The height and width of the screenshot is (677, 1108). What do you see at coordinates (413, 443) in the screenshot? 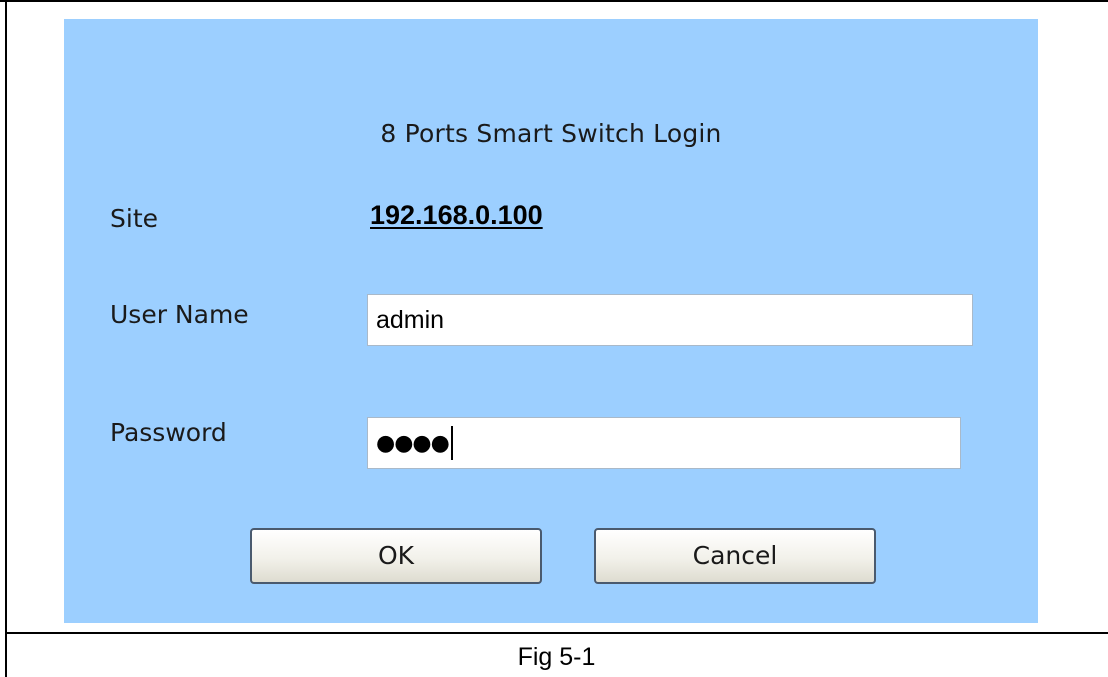
I see `password-mask: ●●●●` at bounding box center [413, 443].